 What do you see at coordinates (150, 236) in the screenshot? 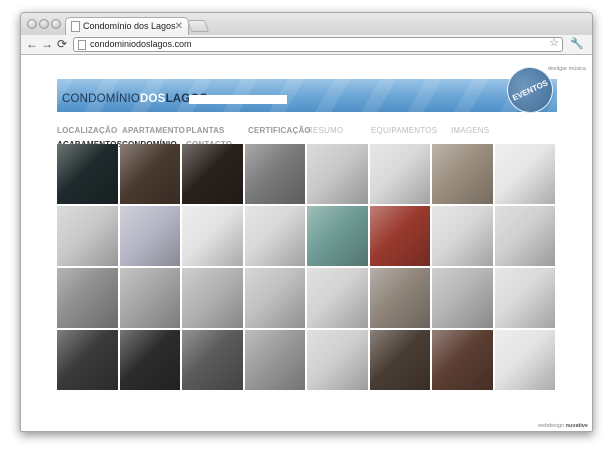
I see `boiler-panel-photo` at bounding box center [150, 236].